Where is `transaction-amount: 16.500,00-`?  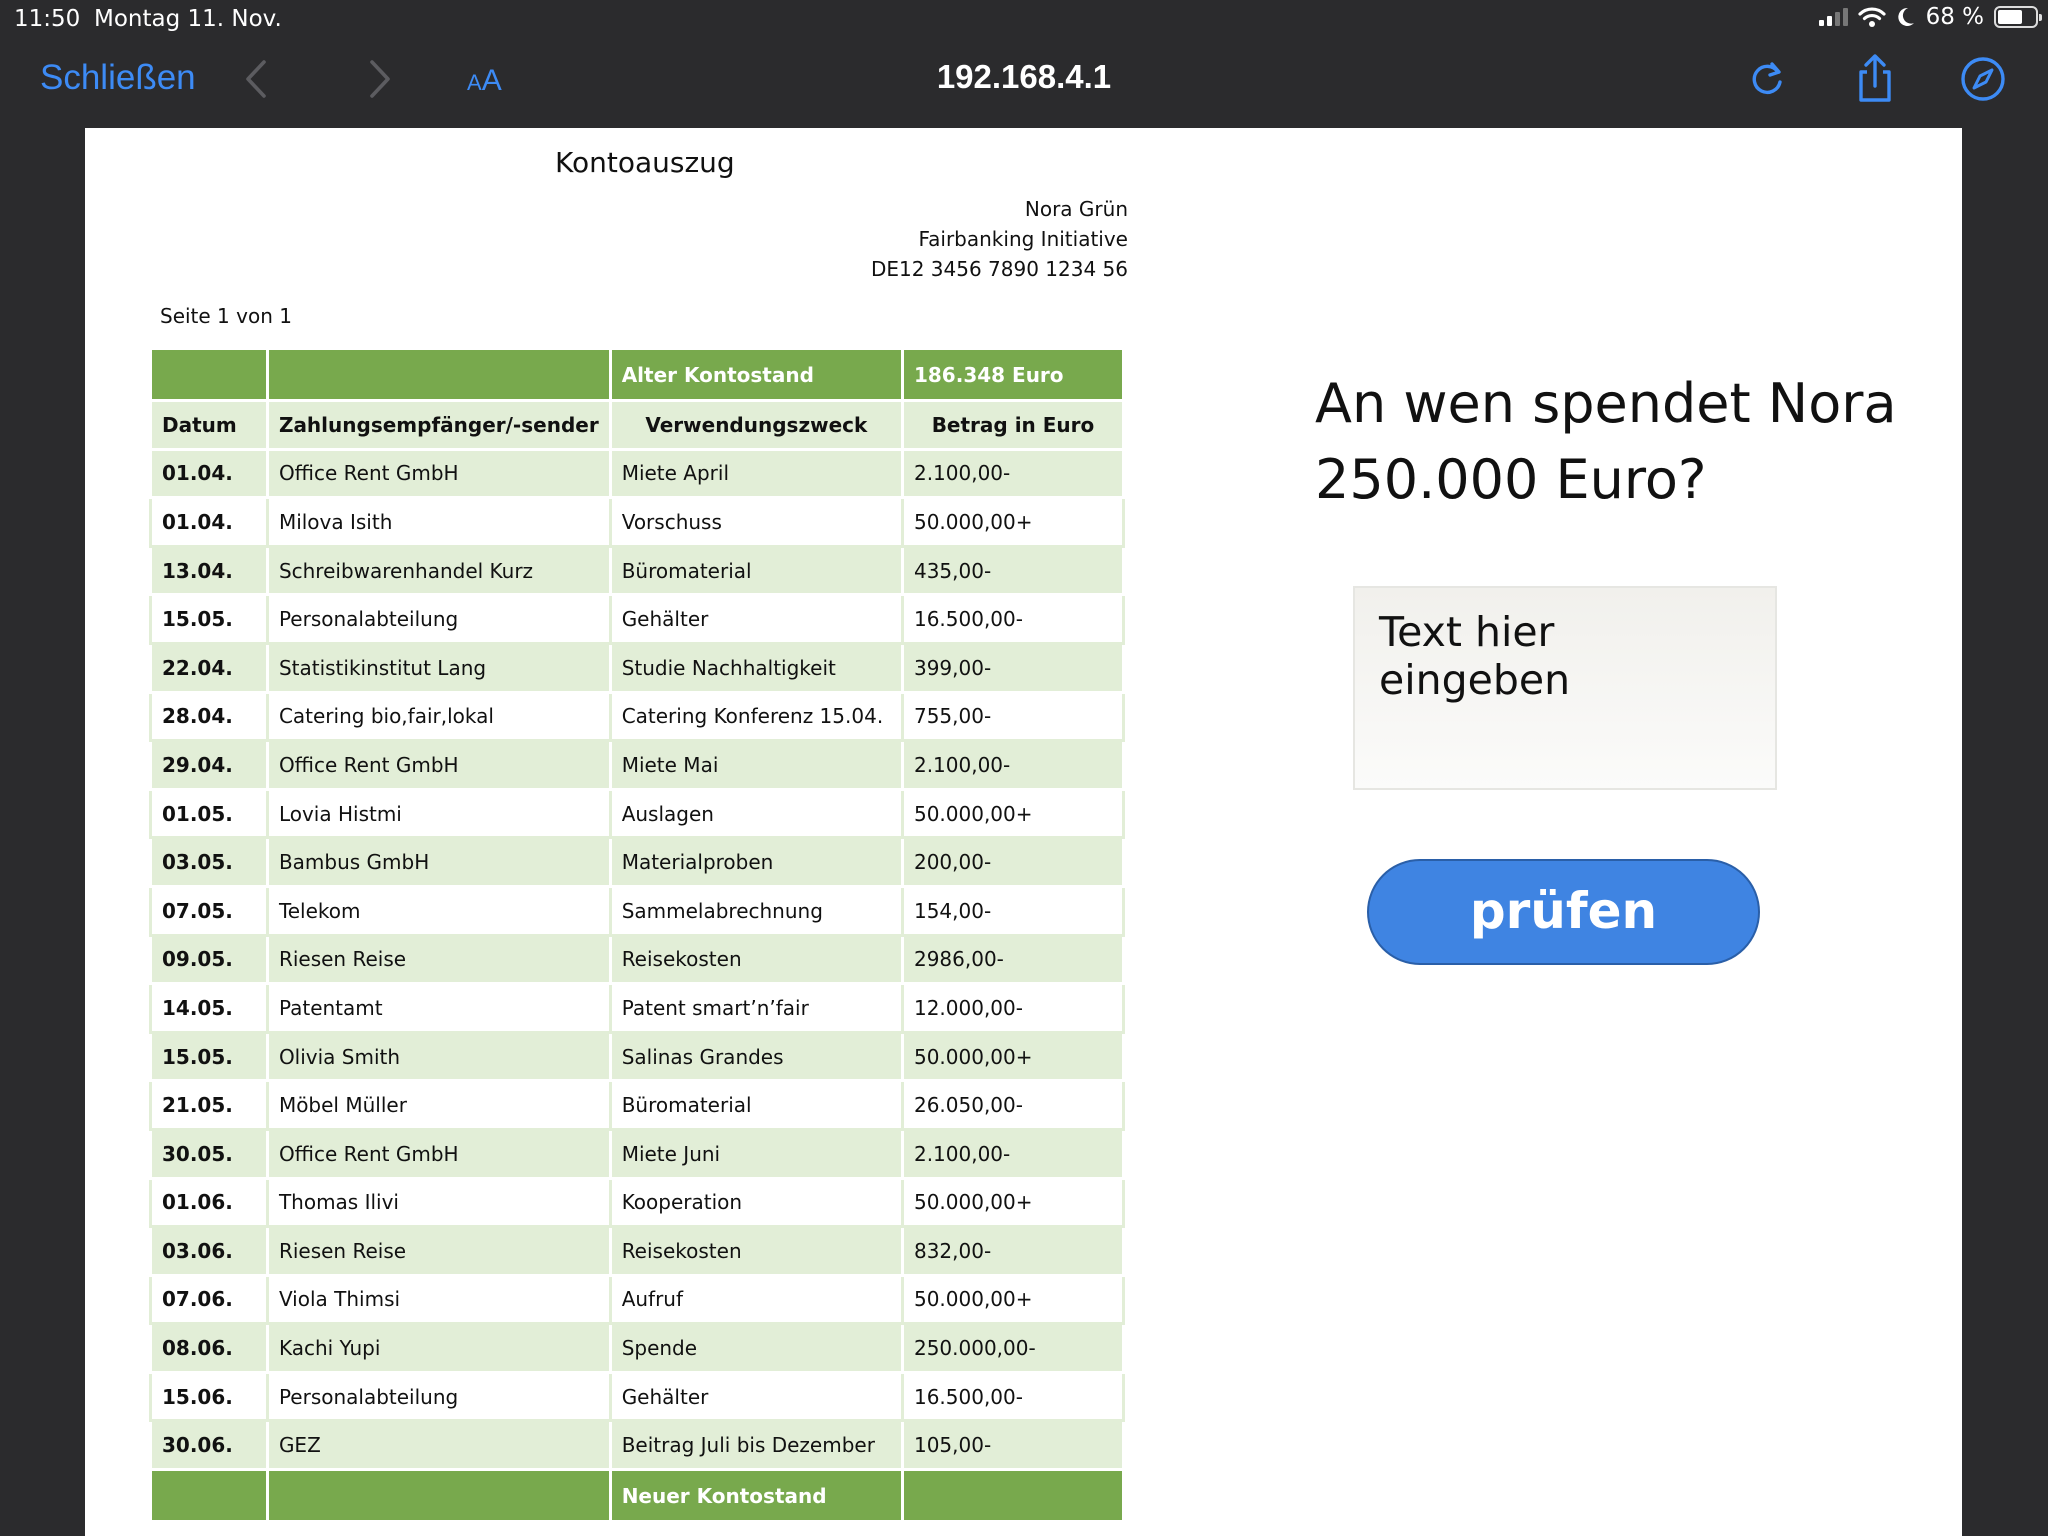
transaction-amount: 16.500,00- is located at coordinates (1013, 619).